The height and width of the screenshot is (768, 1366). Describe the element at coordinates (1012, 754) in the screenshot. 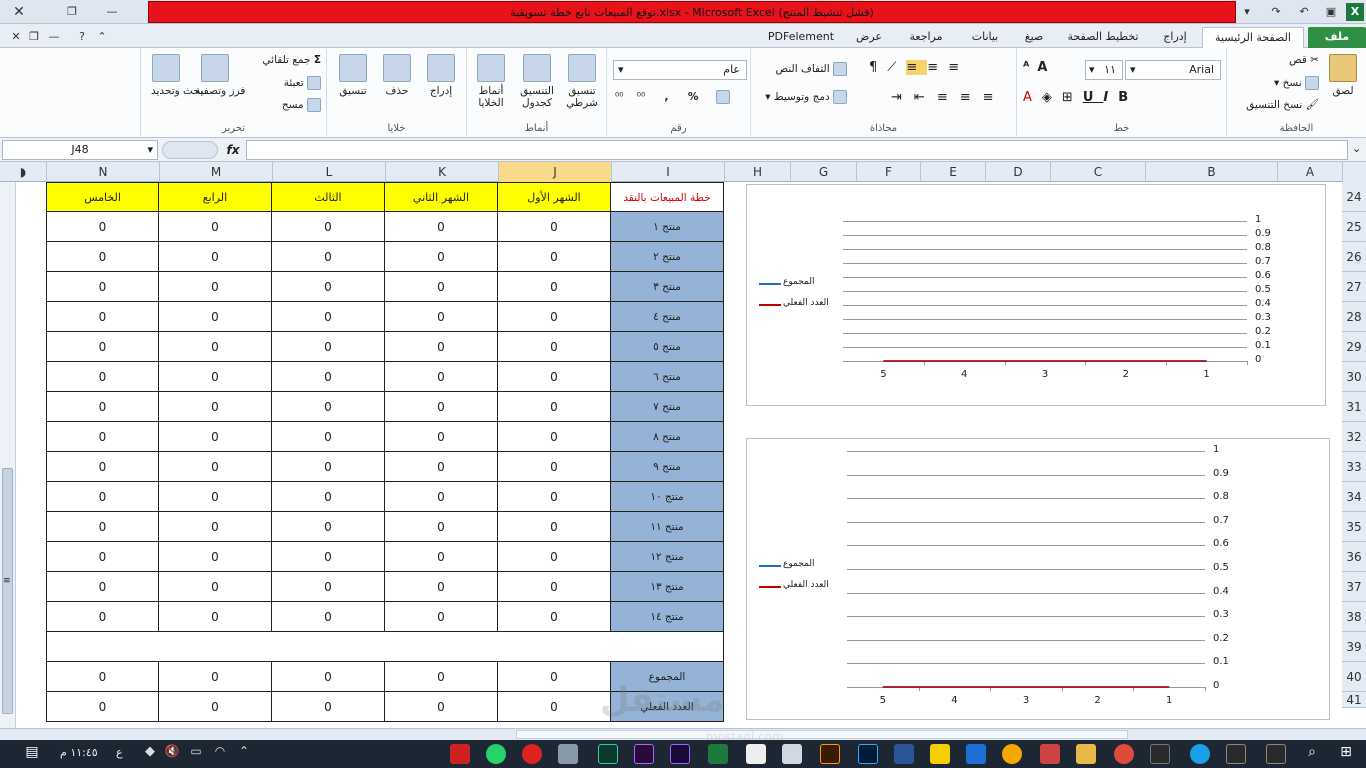

I see `media-player-icon` at that location.